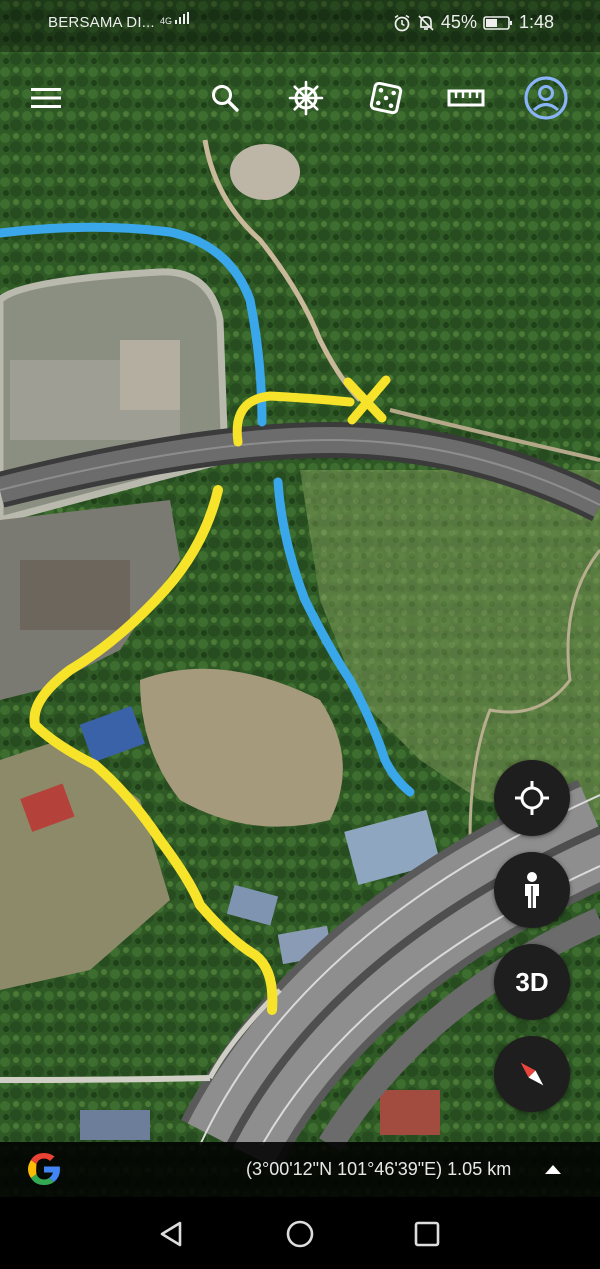  What do you see at coordinates (181, 18) in the screenshot?
I see `signal-icon` at bounding box center [181, 18].